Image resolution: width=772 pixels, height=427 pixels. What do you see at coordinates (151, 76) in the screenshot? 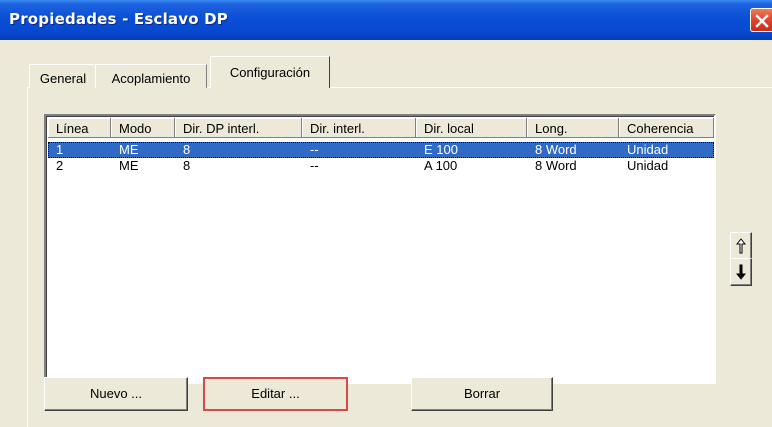
I see `tab-acoplamiento: Acoplamiento` at bounding box center [151, 76].